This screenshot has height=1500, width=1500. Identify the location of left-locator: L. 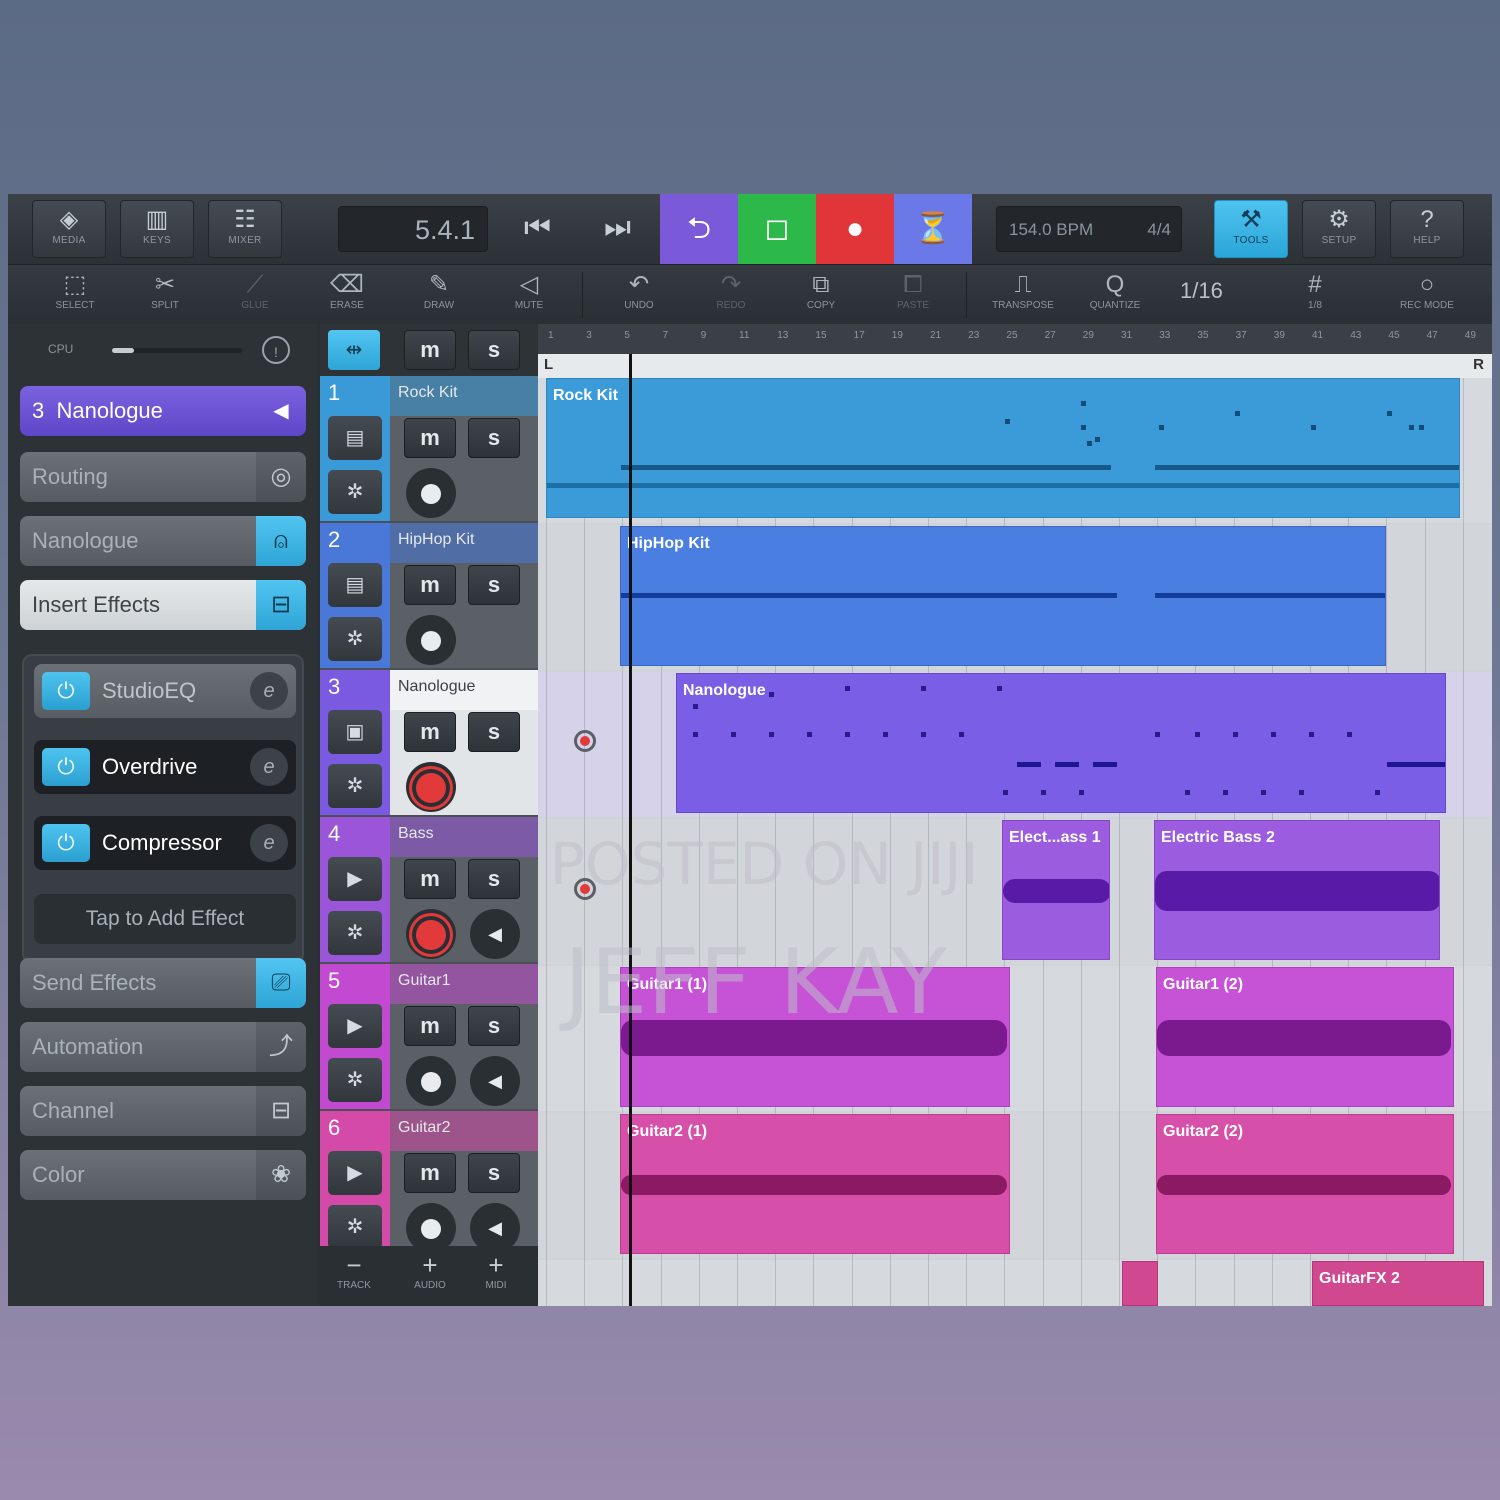
(548, 364).